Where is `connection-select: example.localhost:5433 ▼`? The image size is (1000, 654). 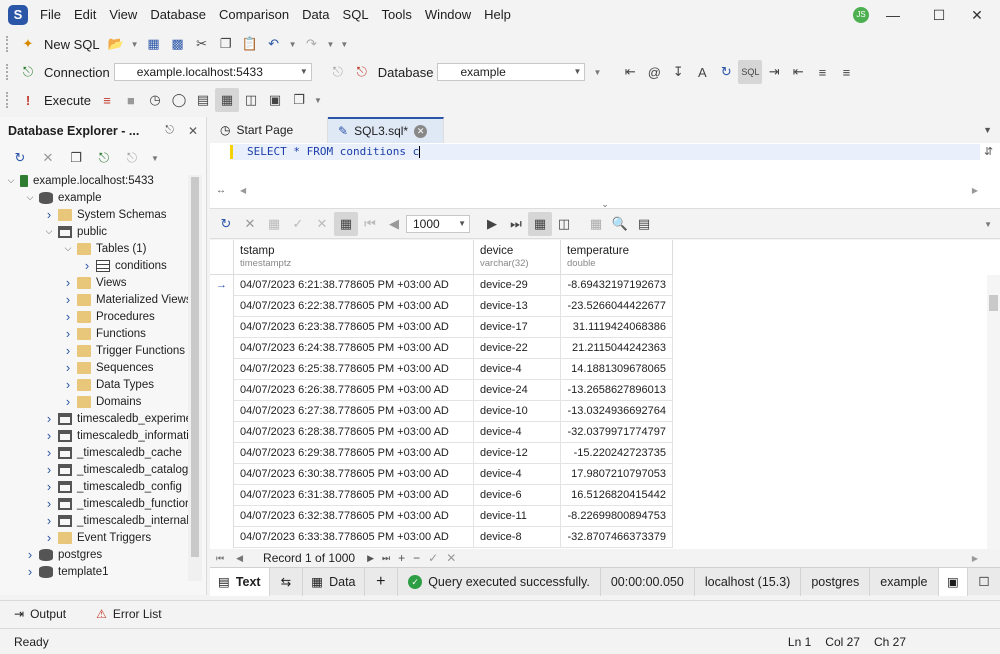 connection-select: example.localhost:5433 ▼ is located at coordinates (212, 72).